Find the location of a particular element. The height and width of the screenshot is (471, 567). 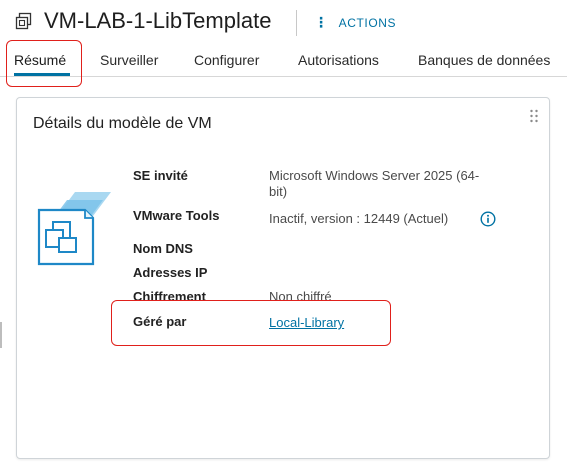

page-title: VM-LAB-1-LibTemplate is located at coordinates (158, 20).